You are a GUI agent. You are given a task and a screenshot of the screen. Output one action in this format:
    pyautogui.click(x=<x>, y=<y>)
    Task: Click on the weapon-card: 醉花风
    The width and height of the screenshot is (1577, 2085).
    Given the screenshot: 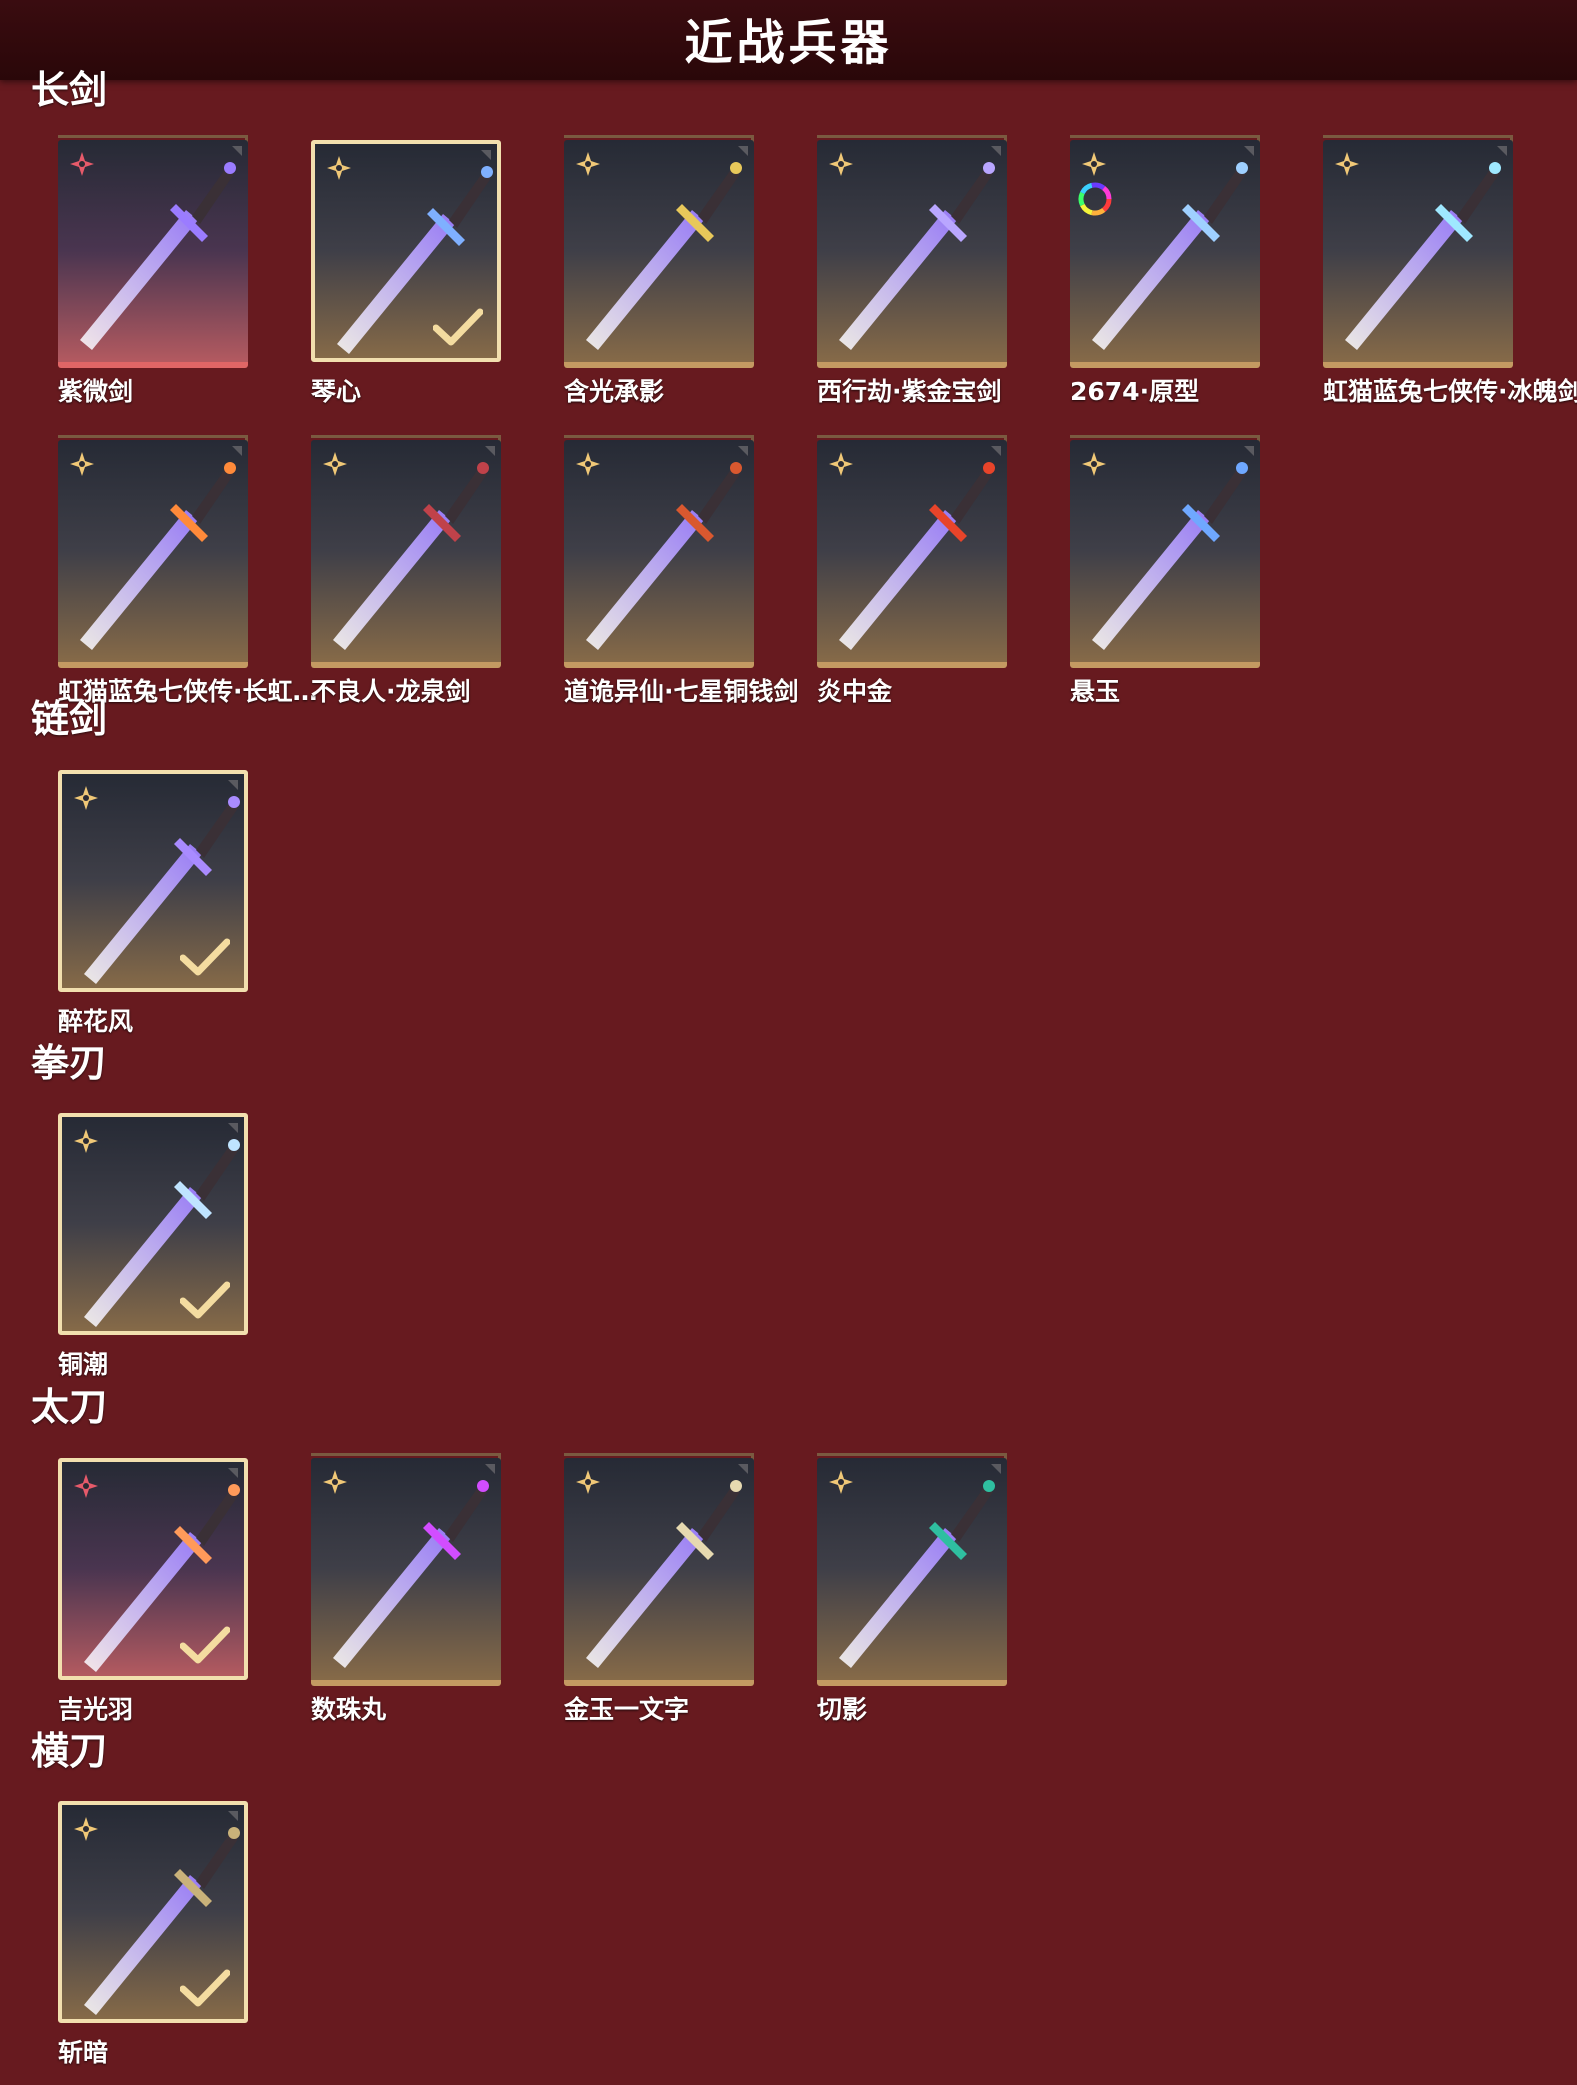 What is the action you would take?
    pyautogui.click(x=139, y=903)
    